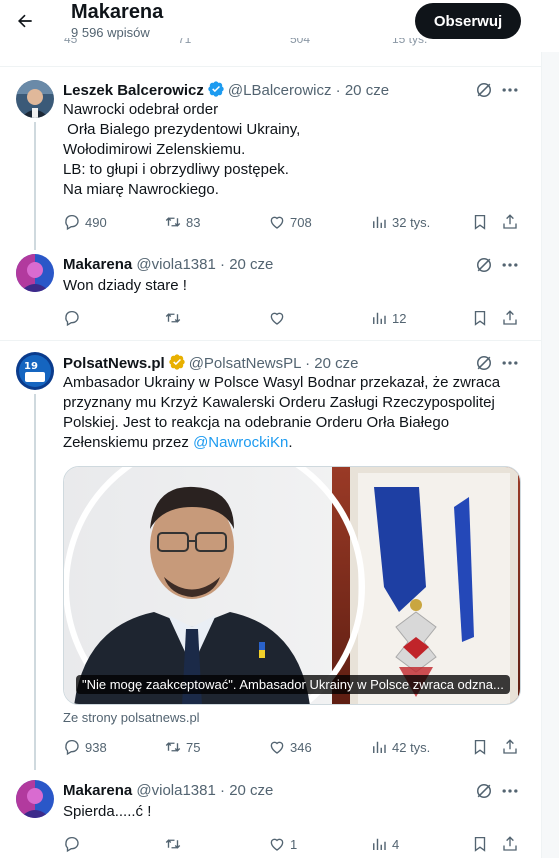  Describe the element at coordinates (400, 747) in the screenshot. I see `views-button: 42 tys.` at that location.